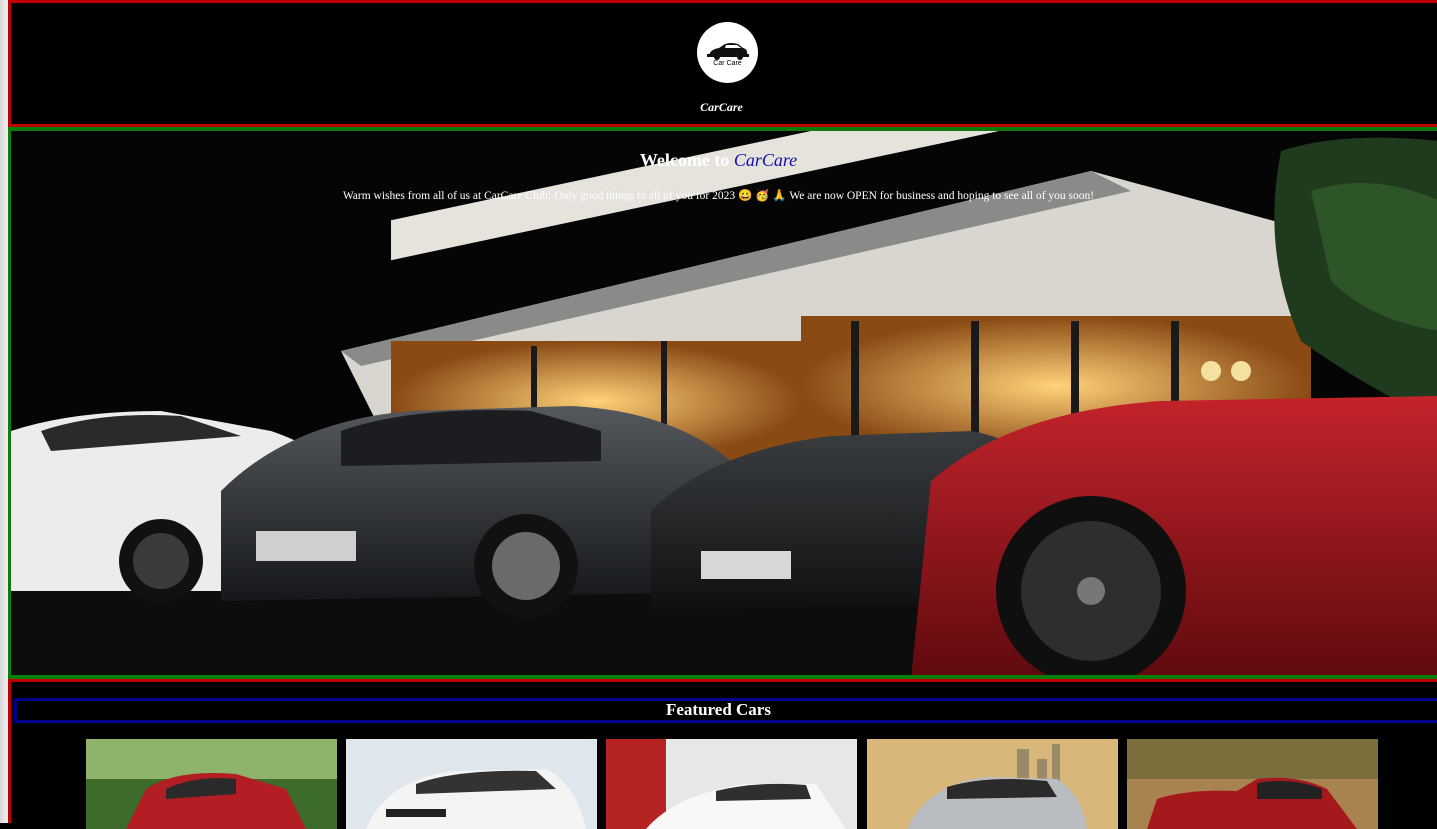 This screenshot has width=1437, height=829. What do you see at coordinates (718, 709) in the screenshot?
I see `featured-title: Featured Cars` at bounding box center [718, 709].